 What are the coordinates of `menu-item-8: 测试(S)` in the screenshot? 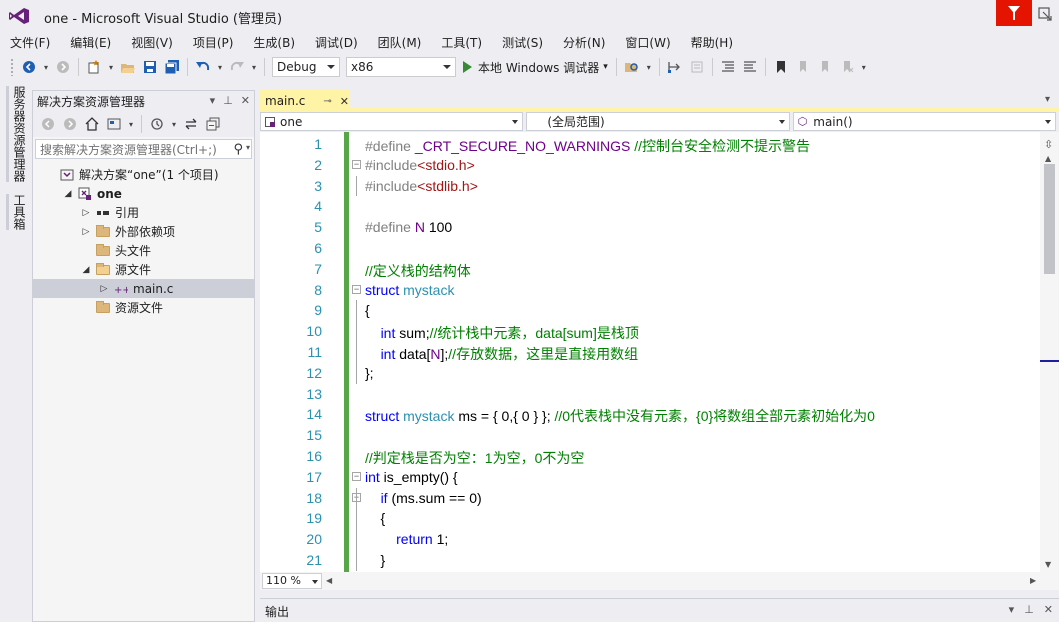 It's located at (522, 42).